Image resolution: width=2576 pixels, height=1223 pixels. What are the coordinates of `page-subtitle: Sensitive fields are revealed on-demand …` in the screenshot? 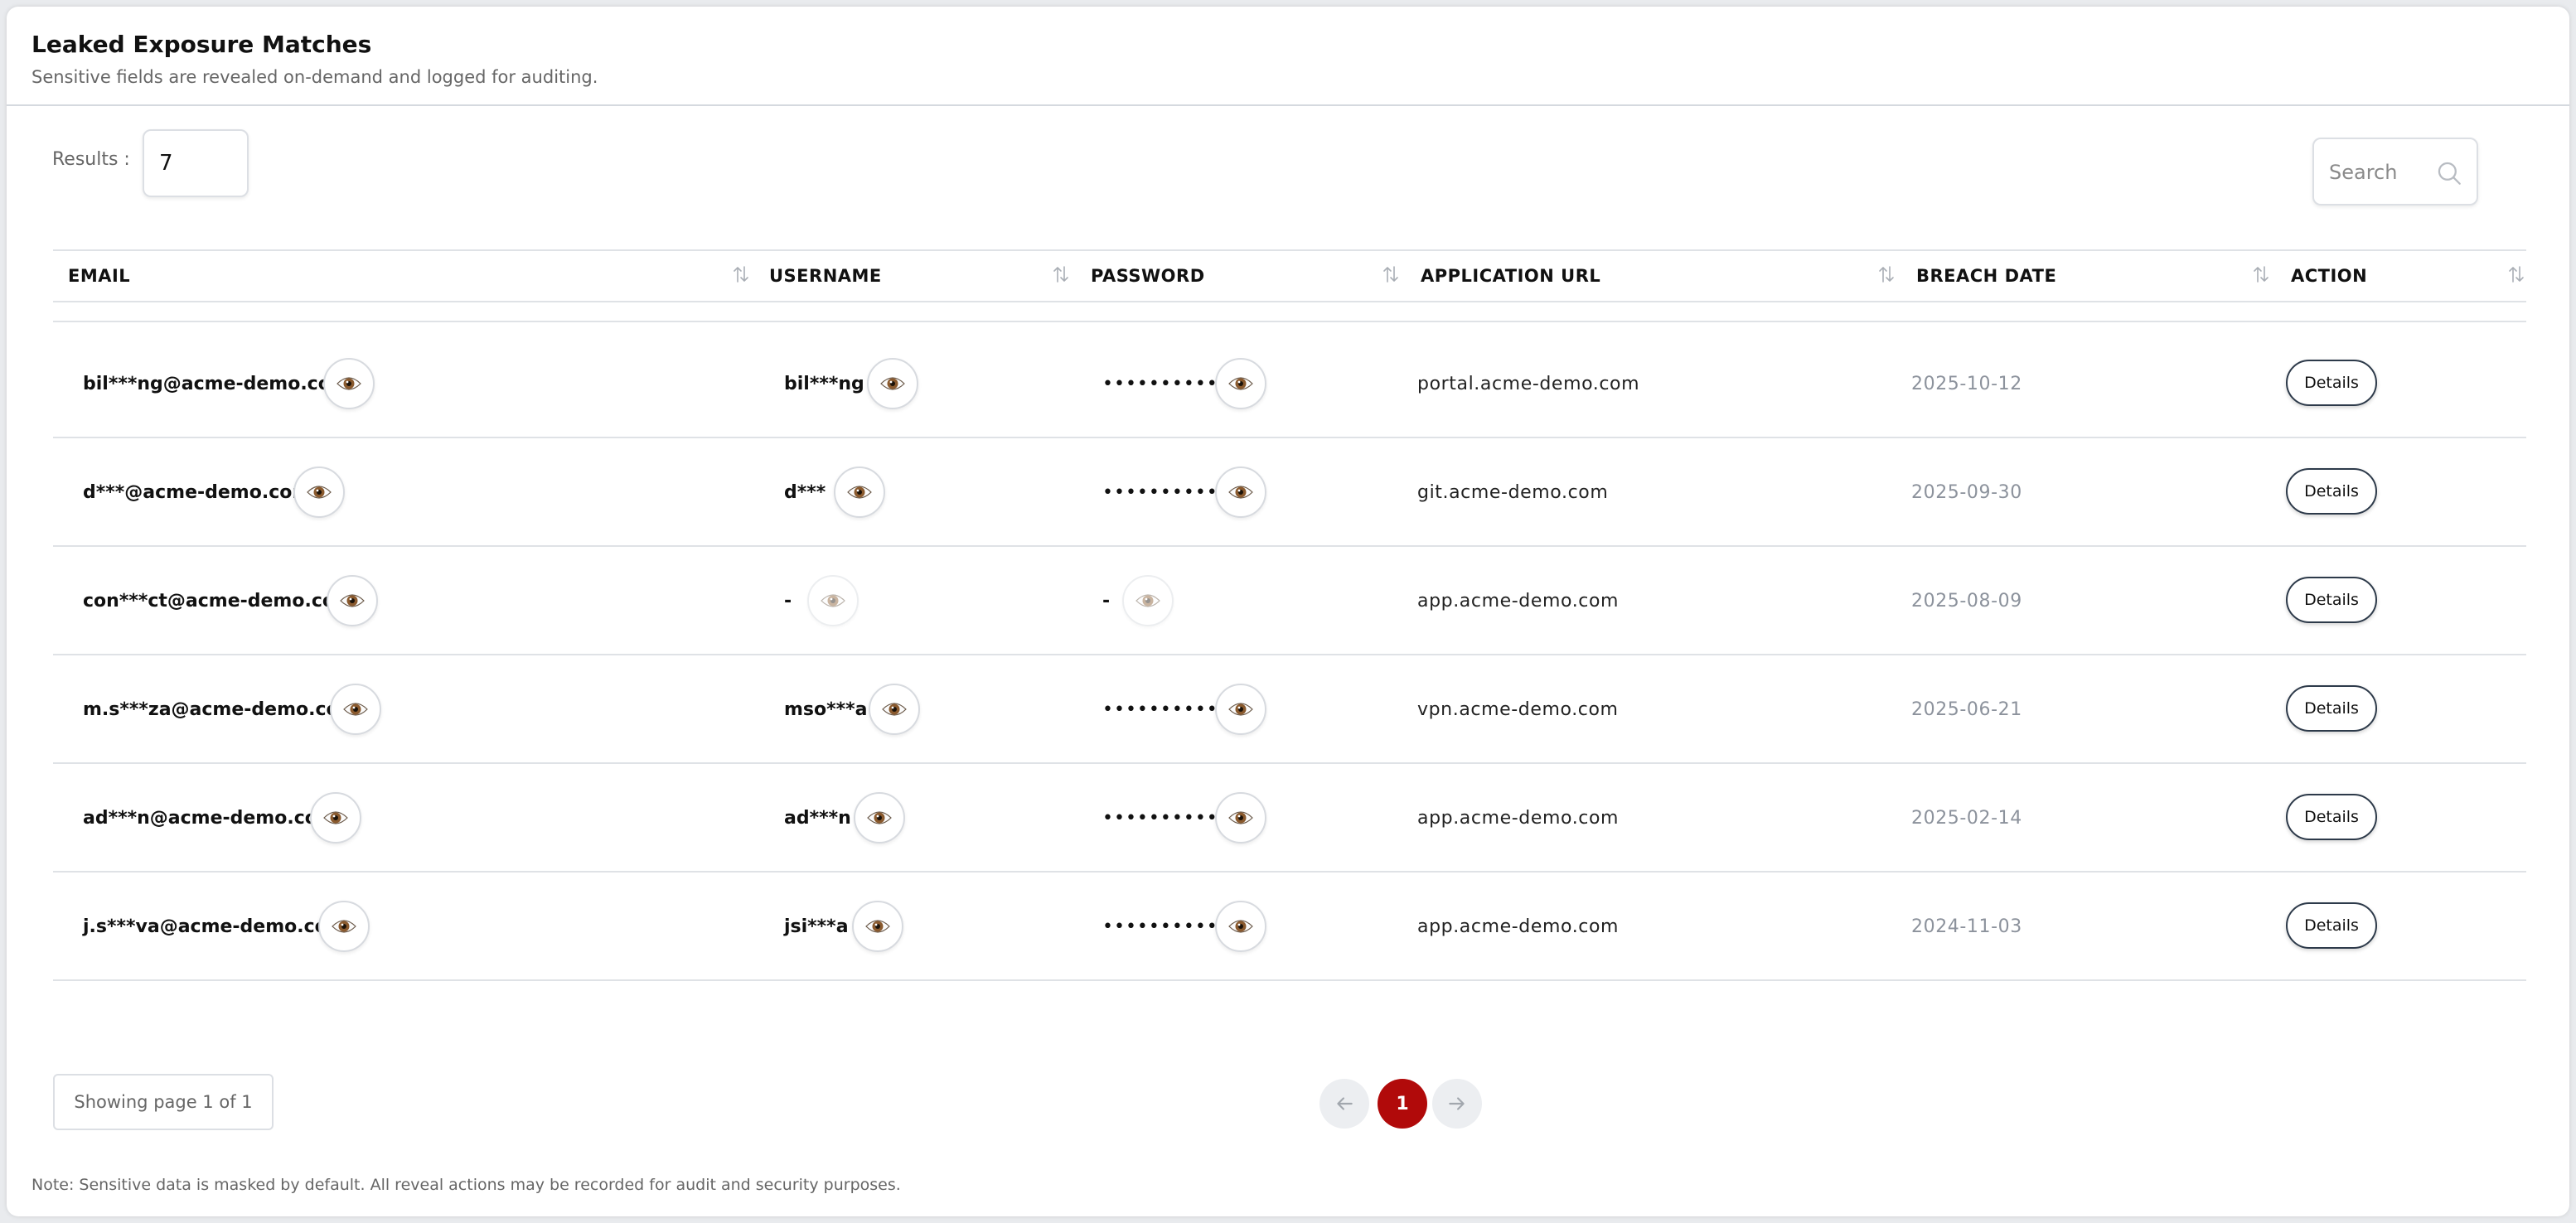 It's located at (314, 77).